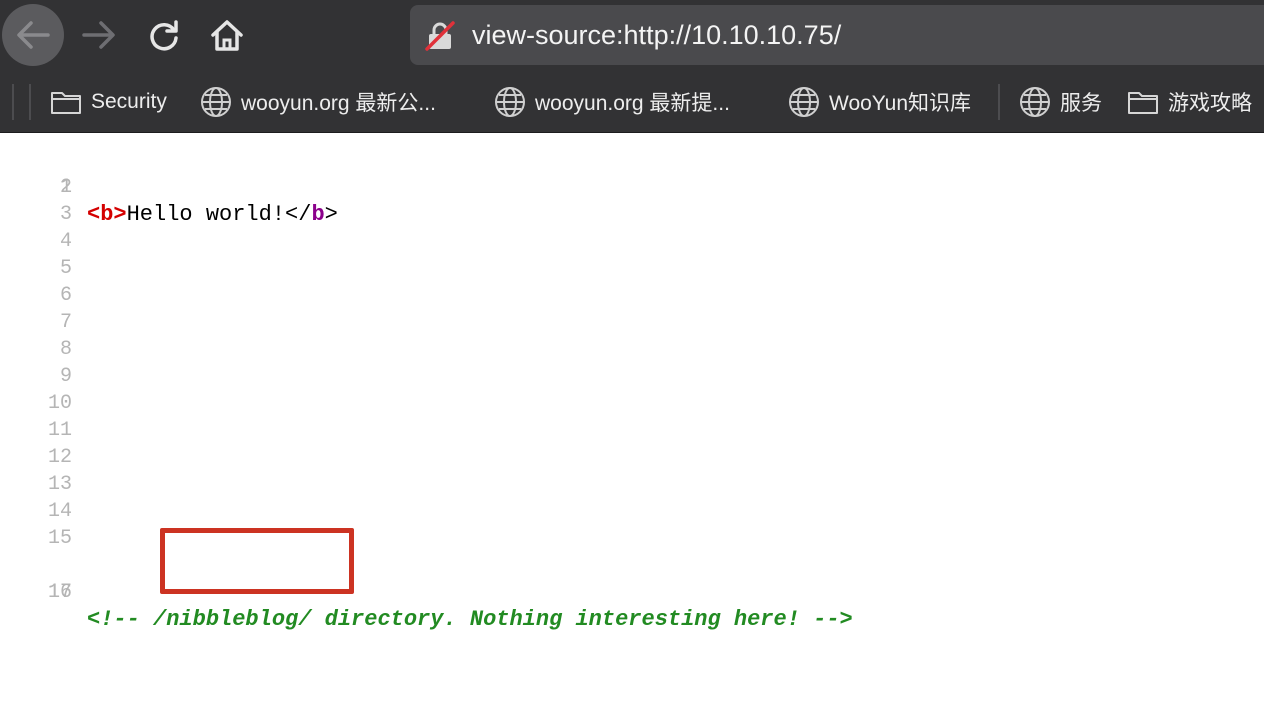  Describe the element at coordinates (59, 511) in the screenshot. I see `line-number: 14` at that location.